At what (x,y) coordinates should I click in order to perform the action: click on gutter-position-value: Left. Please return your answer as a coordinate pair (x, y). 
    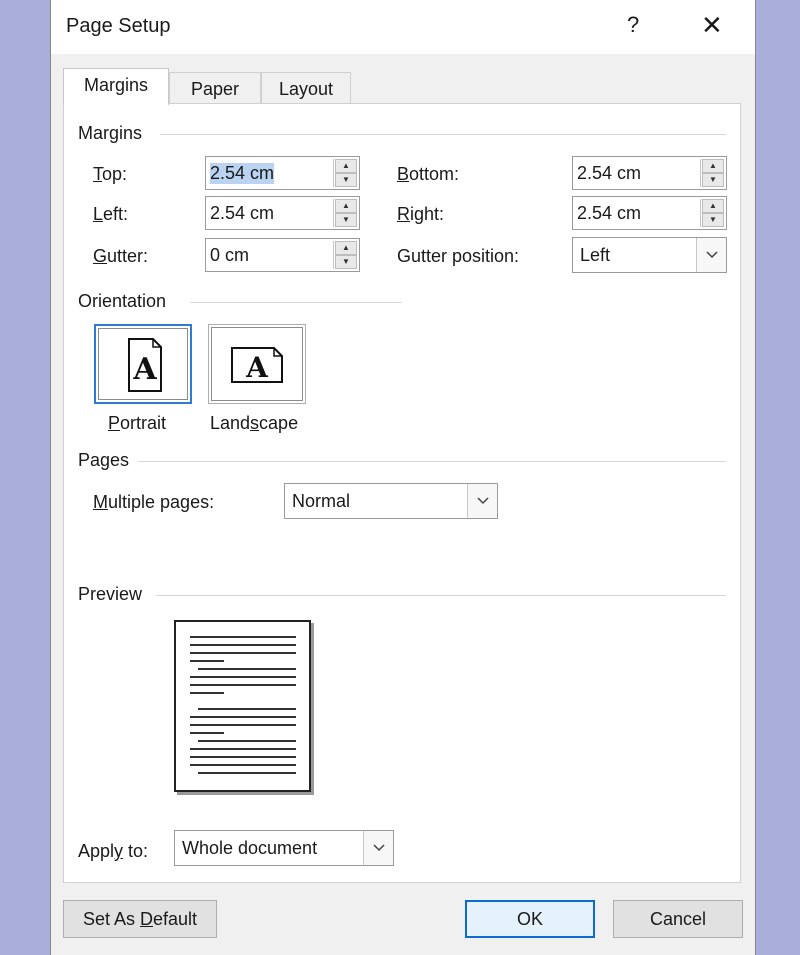
    Looking at the image, I should click on (595, 255).